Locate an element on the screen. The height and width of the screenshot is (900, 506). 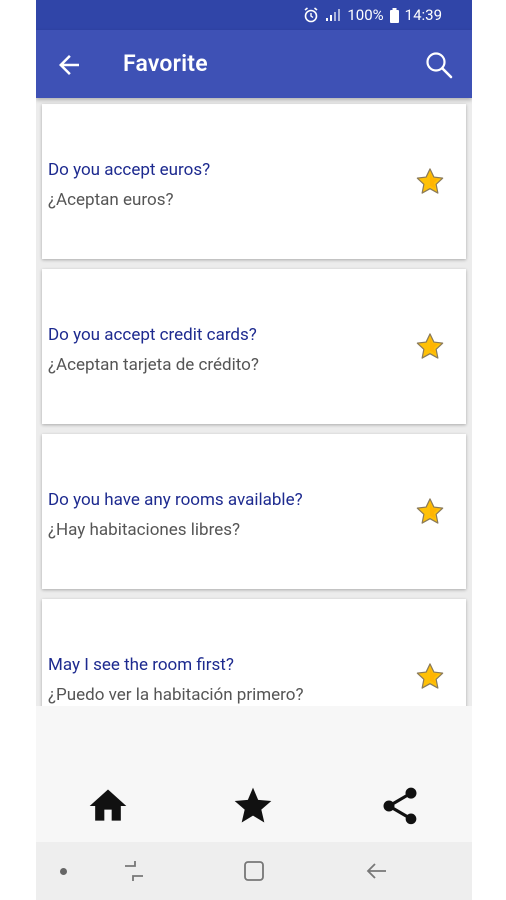
phrase-english: May I see the room first? is located at coordinates (141, 665).